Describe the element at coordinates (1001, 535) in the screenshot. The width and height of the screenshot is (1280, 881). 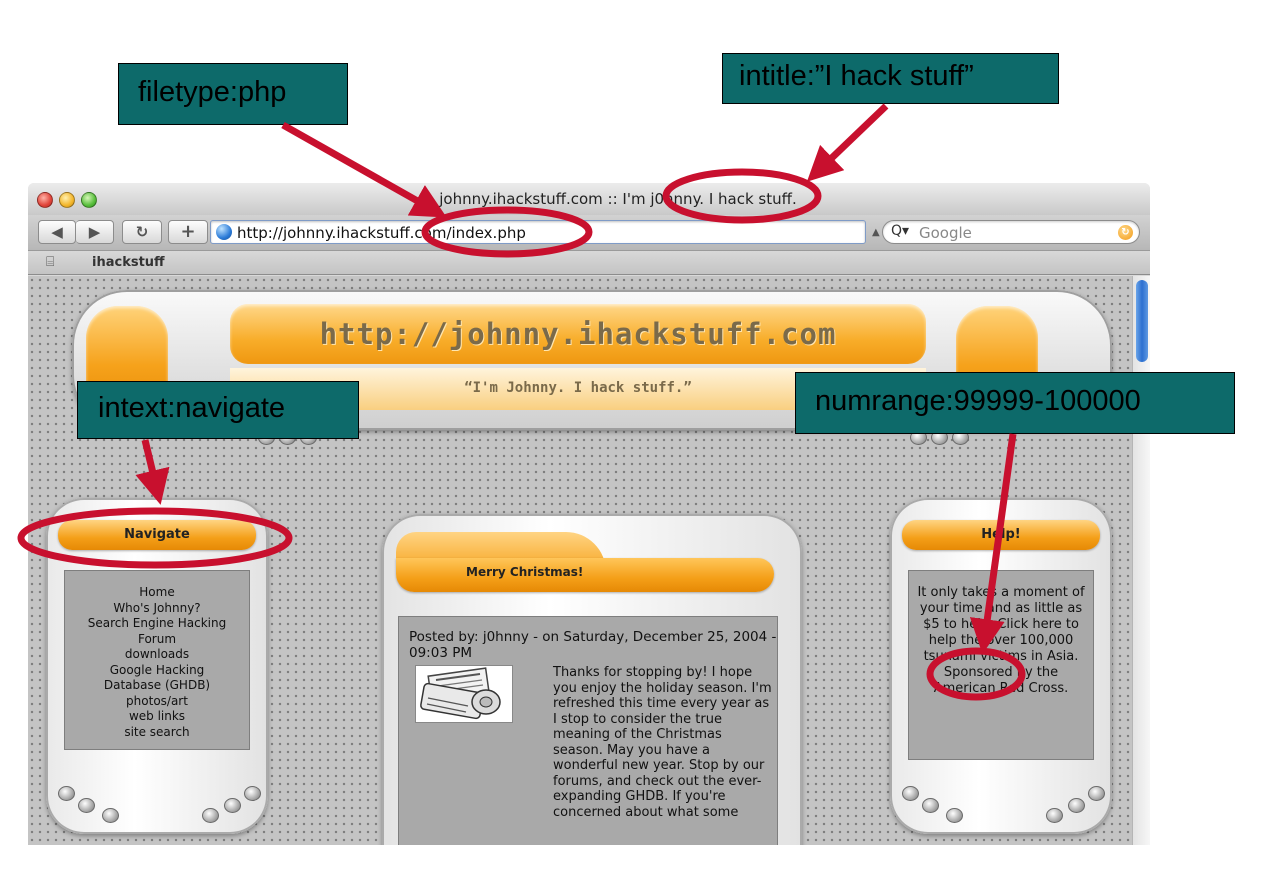
I see `help-header: Help!` at that location.